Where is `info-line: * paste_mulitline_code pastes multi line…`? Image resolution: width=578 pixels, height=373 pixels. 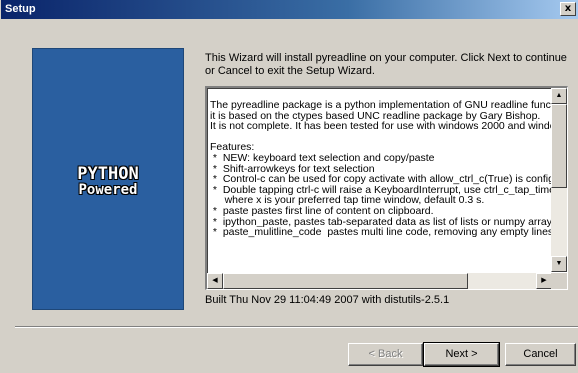 info-line: * paste_mulitline_code pastes multi line… is located at coordinates (381, 232).